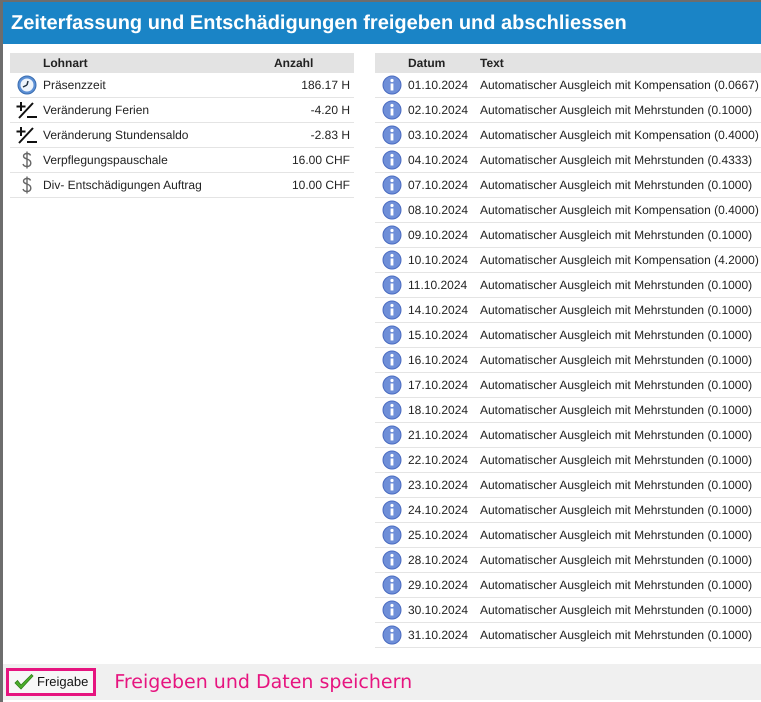  What do you see at coordinates (439, 410) in the screenshot?
I see `table-cell-text: 18.10.2024` at bounding box center [439, 410].